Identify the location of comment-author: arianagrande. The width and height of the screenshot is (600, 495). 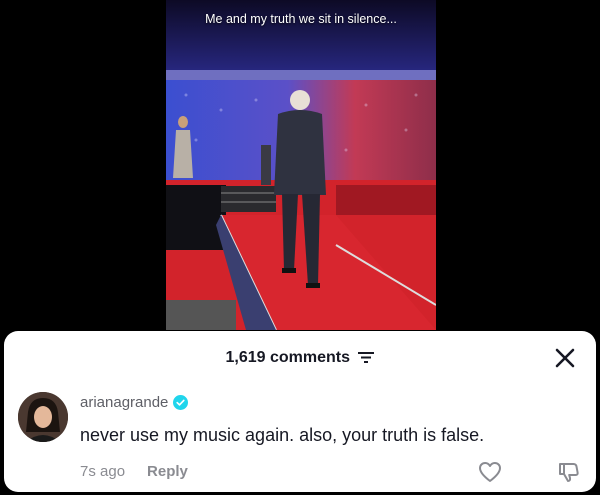
(134, 402).